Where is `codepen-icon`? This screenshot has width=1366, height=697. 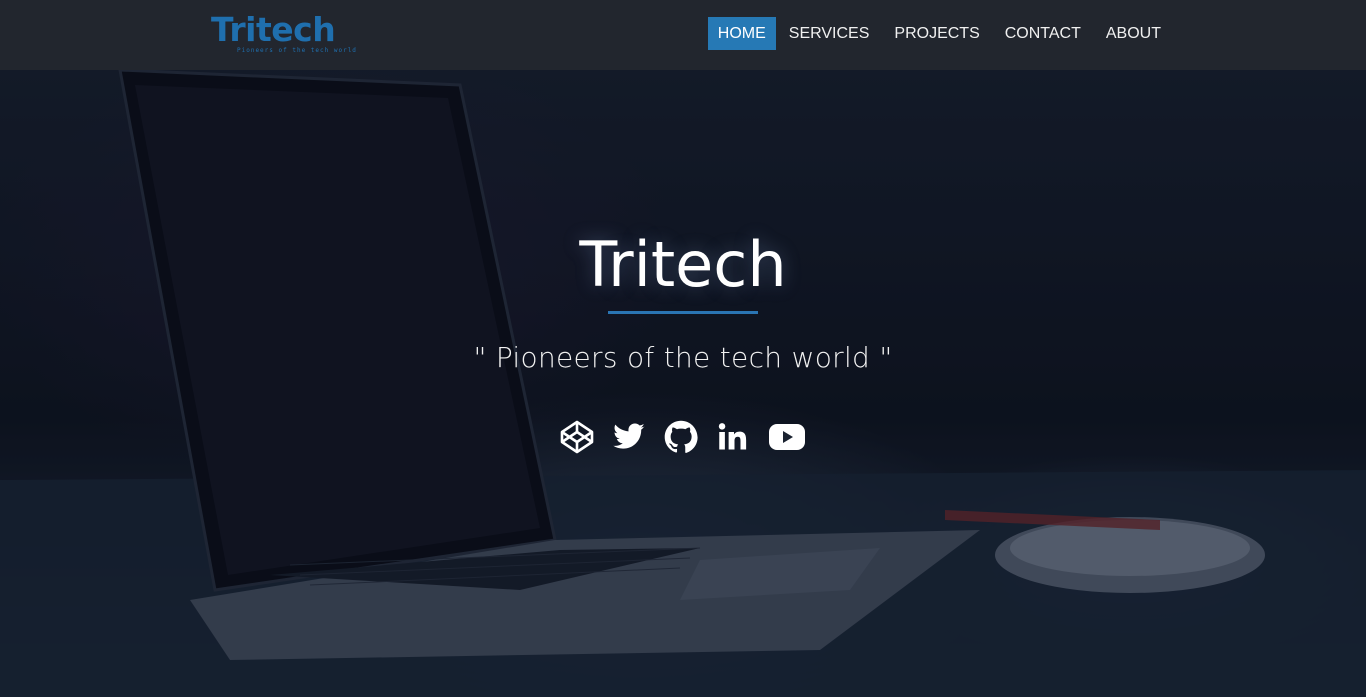 codepen-icon is located at coordinates (577, 437).